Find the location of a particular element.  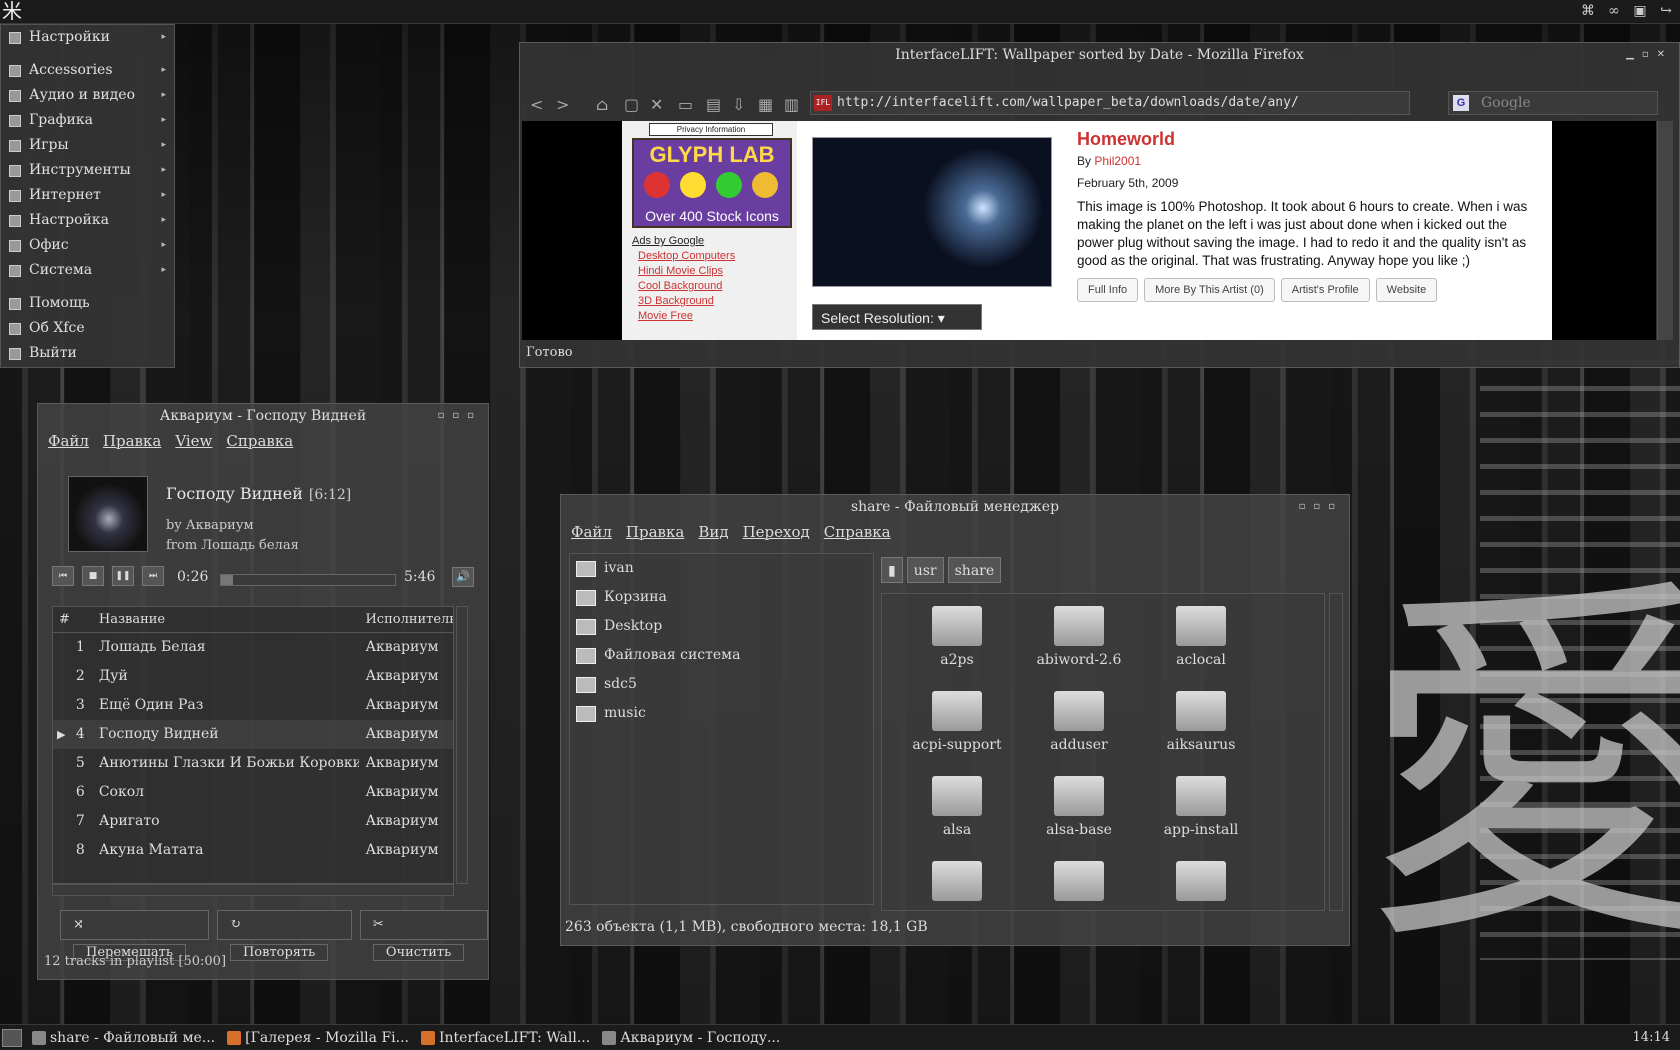

path-button-share: share is located at coordinates (974, 570).